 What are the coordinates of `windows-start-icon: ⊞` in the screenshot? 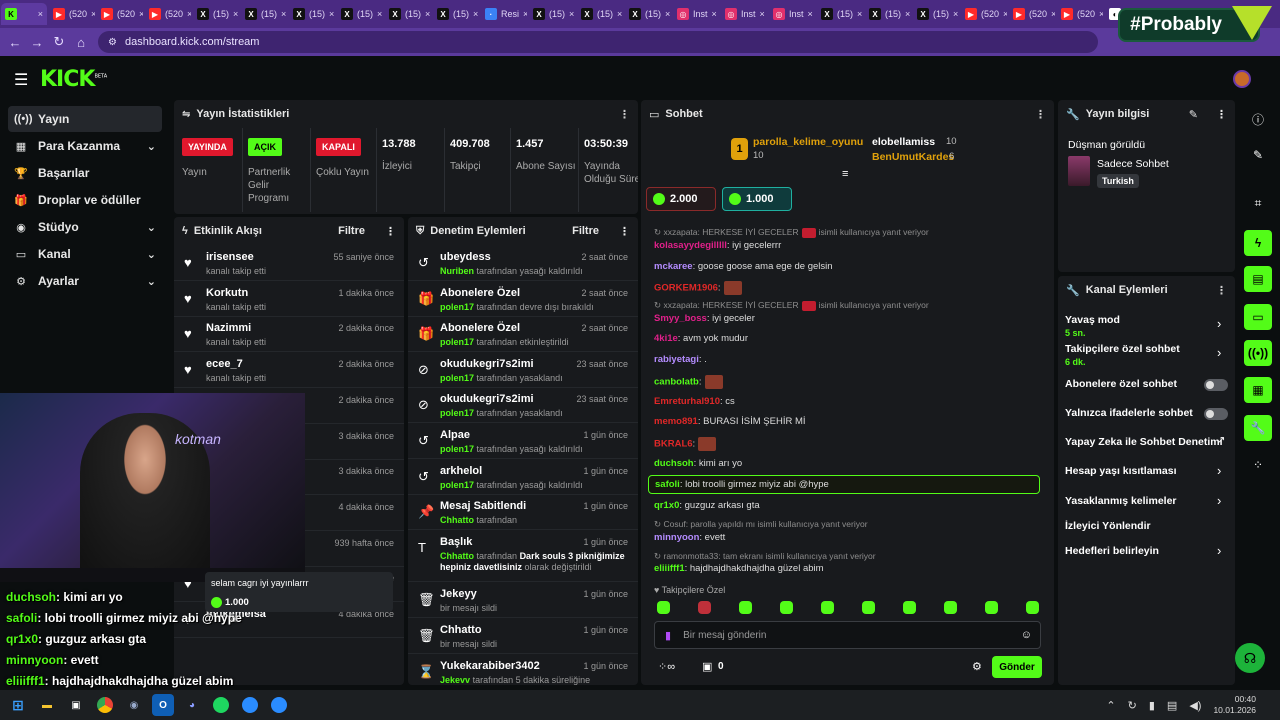 It's located at (18, 705).